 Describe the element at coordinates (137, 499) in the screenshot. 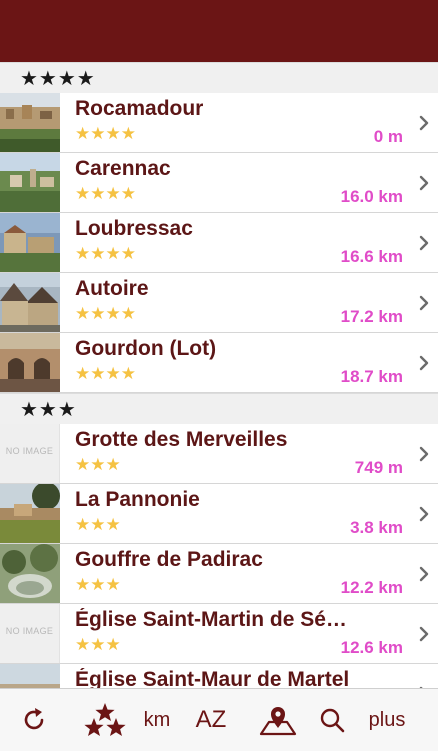

I see `item-title: La Pannonie` at that location.